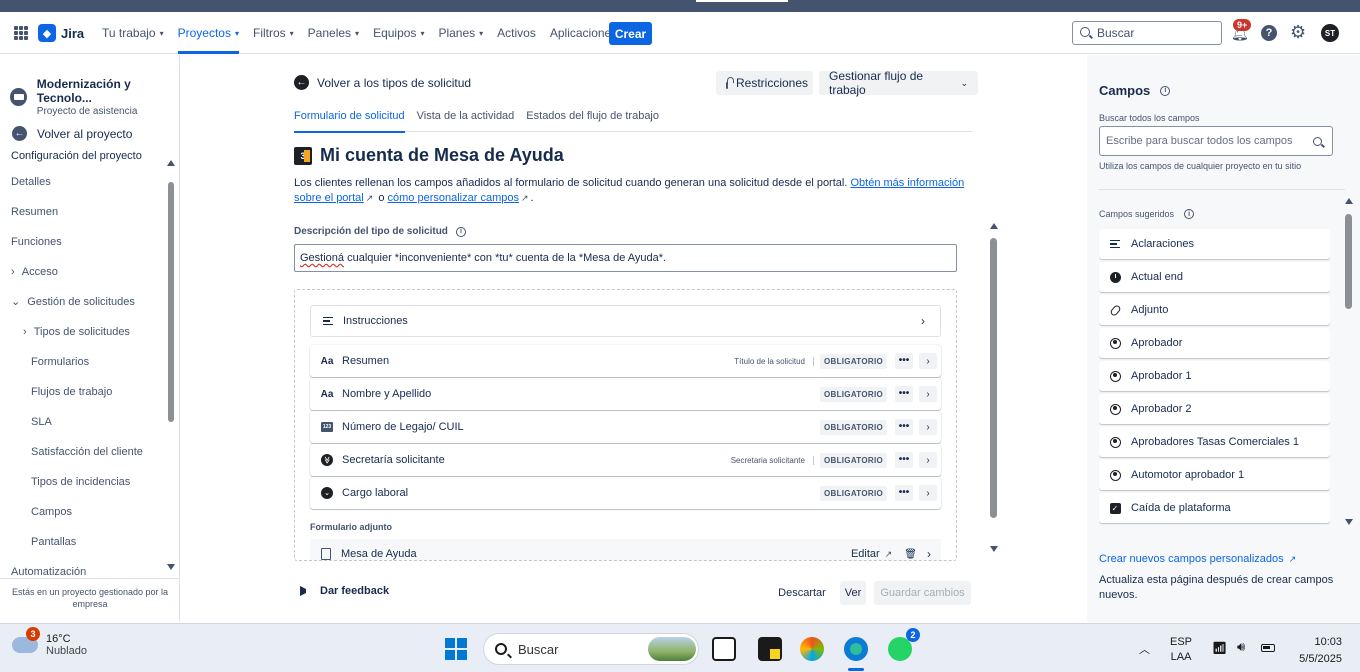 The image size is (1360, 672). I want to click on restrictions-button: Restricciones, so click(764, 83).